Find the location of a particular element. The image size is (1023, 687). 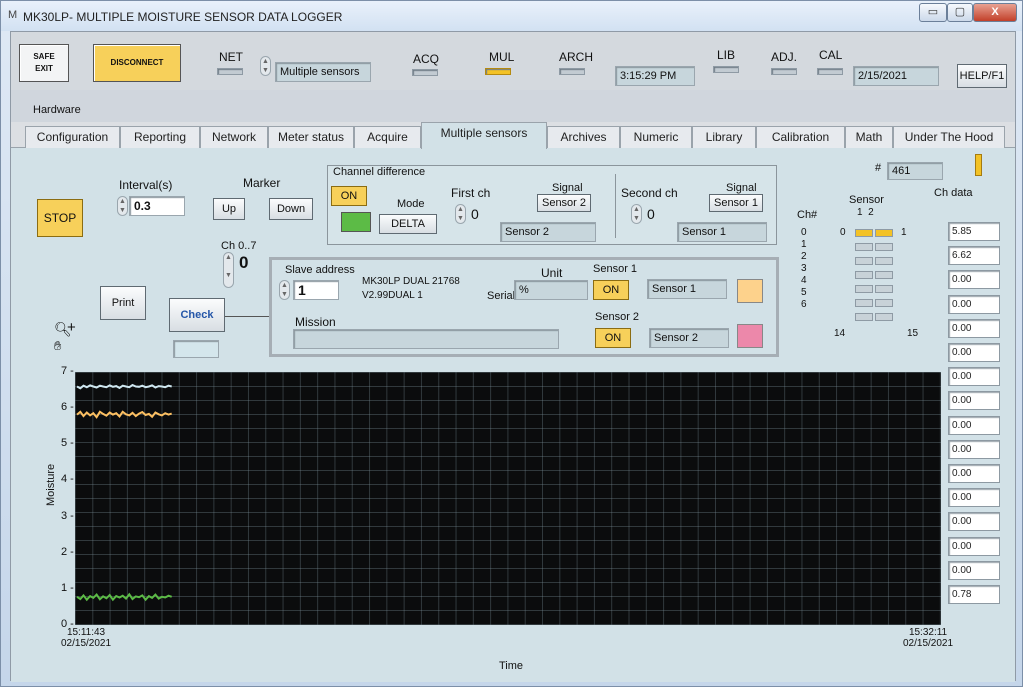

activity-indicator is located at coordinates (978, 165).